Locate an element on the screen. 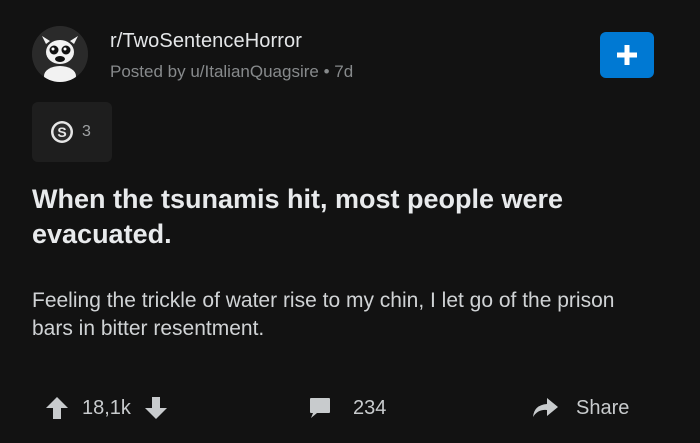 The height and width of the screenshot is (443, 700). join-button is located at coordinates (627, 55).